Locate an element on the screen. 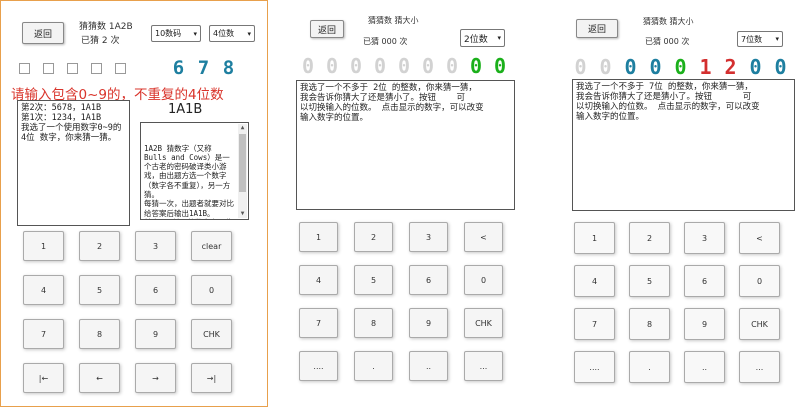  mode-select: 10数码 ▾ is located at coordinates (176, 33).